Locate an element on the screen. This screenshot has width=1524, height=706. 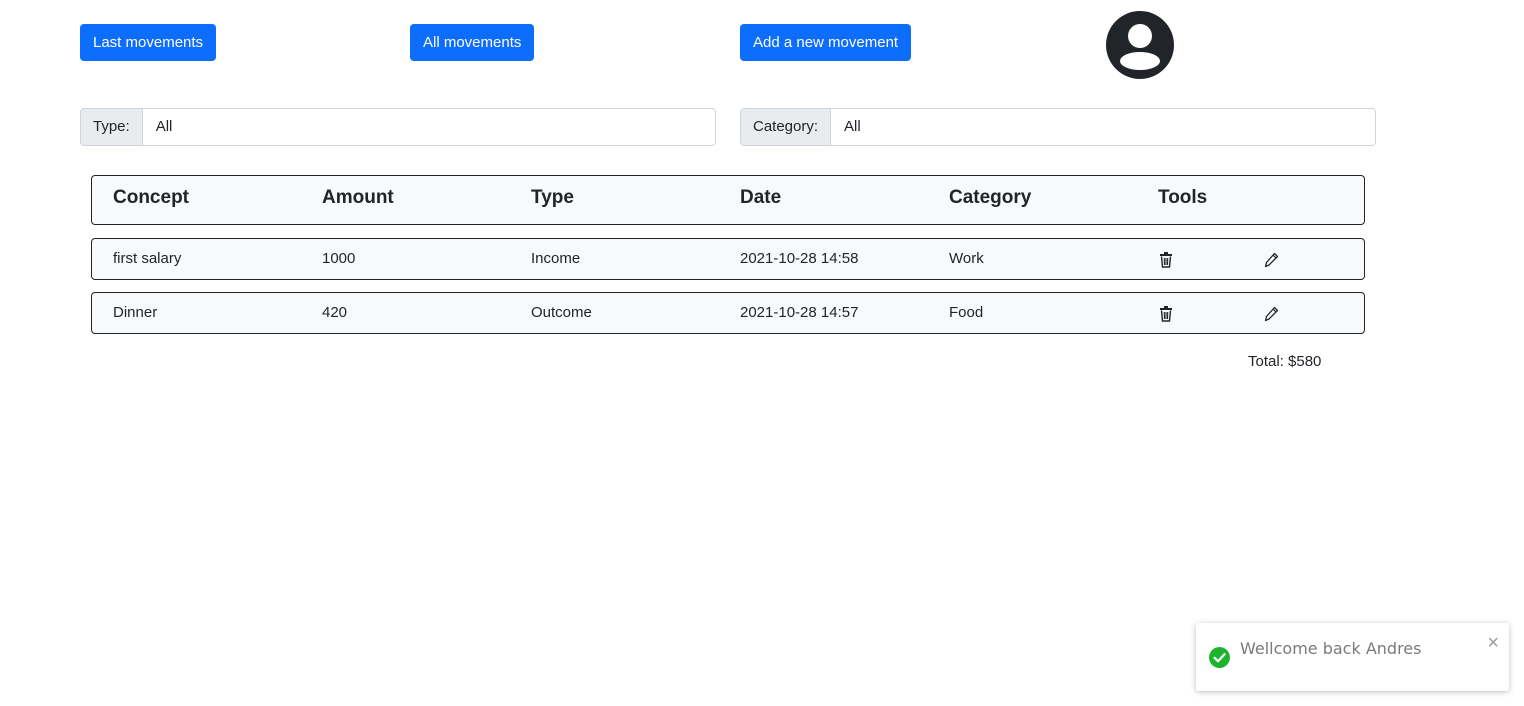
row-concept: Dinner is located at coordinates (135, 312).